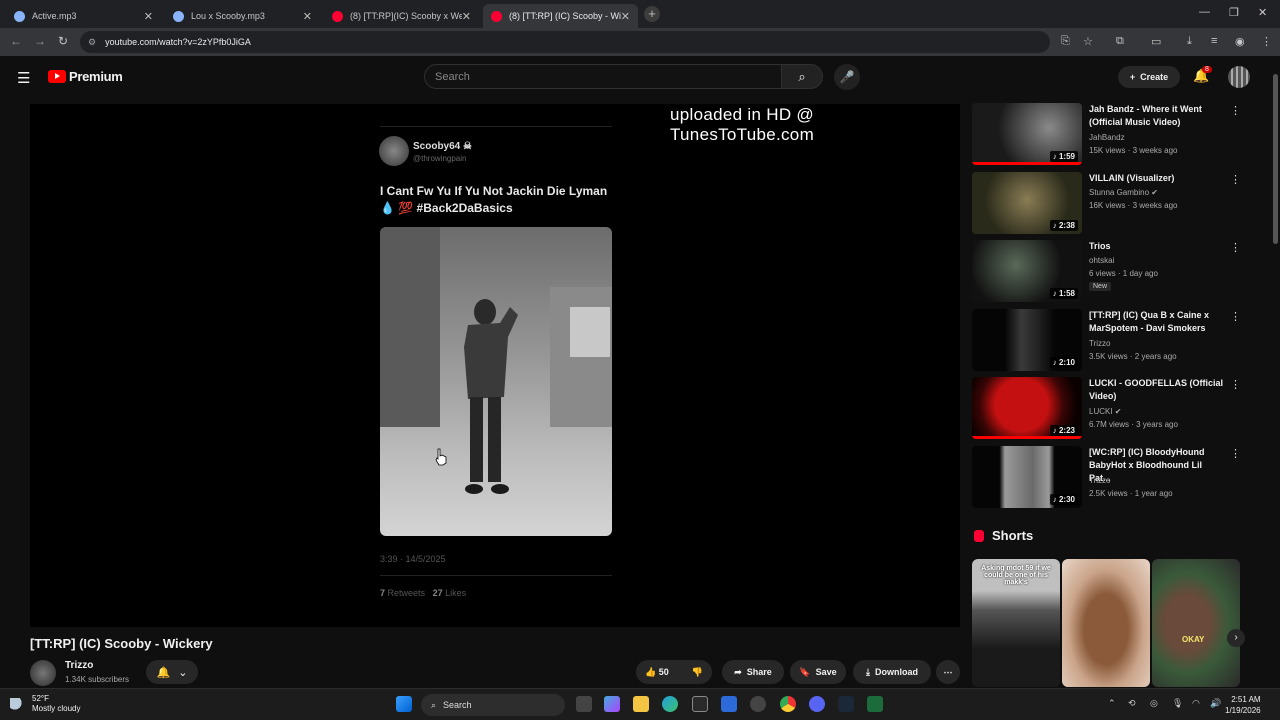 The height and width of the screenshot is (720, 1280). What do you see at coordinates (1196, 703) in the screenshot?
I see `wifi-icon: ◠` at bounding box center [1196, 703].